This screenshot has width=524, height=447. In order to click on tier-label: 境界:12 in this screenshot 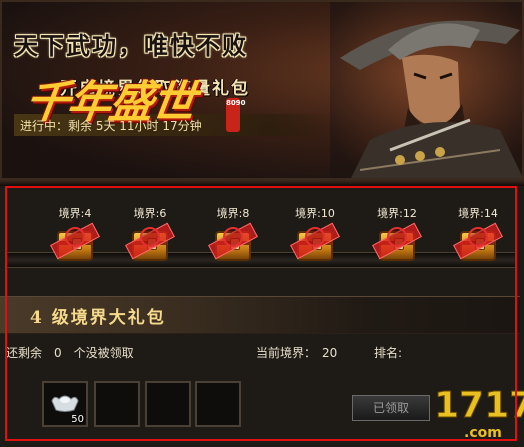, I will do `click(397, 213)`.